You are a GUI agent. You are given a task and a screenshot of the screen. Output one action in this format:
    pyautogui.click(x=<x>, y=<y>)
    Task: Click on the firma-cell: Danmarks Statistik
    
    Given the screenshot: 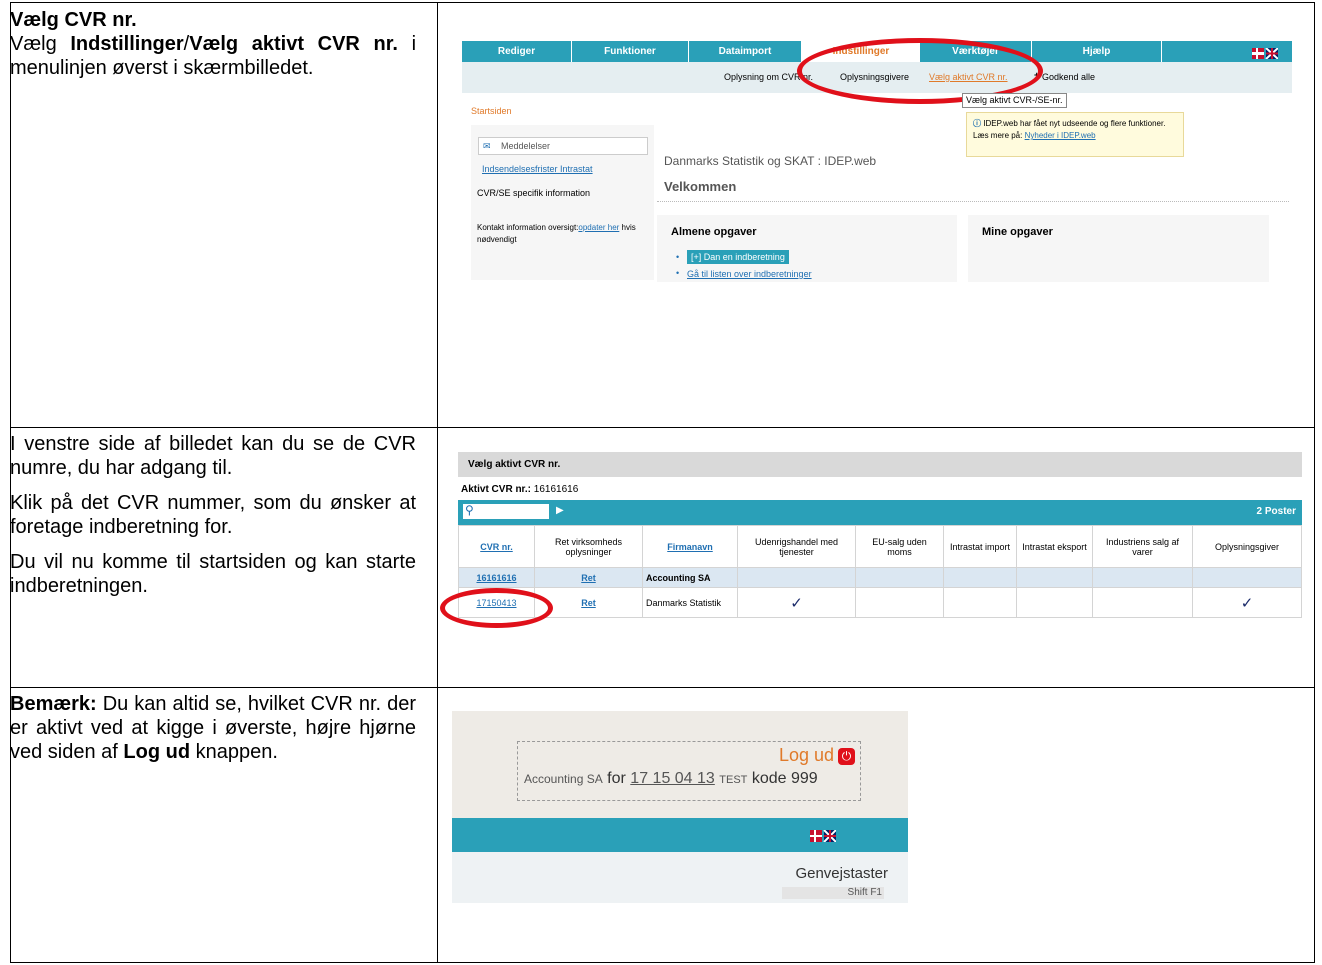 What is the action you would take?
    pyautogui.click(x=690, y=602)
    